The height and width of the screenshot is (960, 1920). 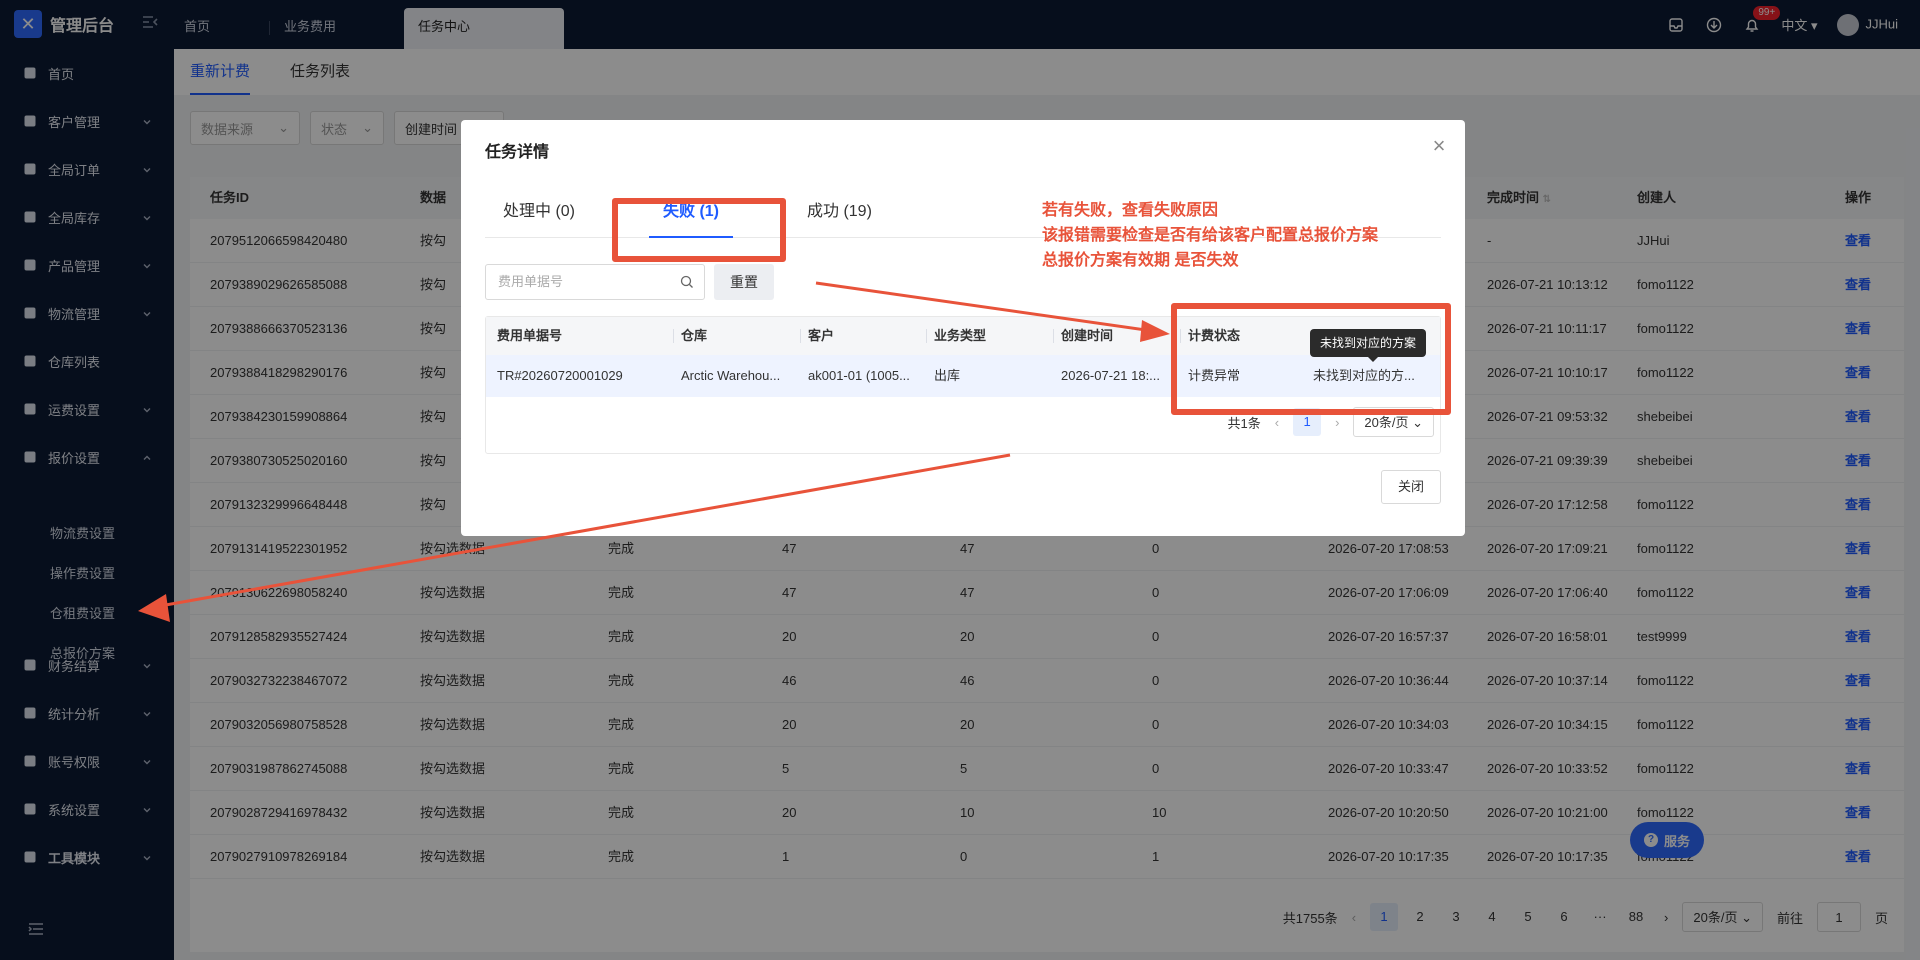 What do you see at coordinates (585, 530) in the screenshot?
I see `arrow-to-quote-plan` at bounding box center [585, 530].